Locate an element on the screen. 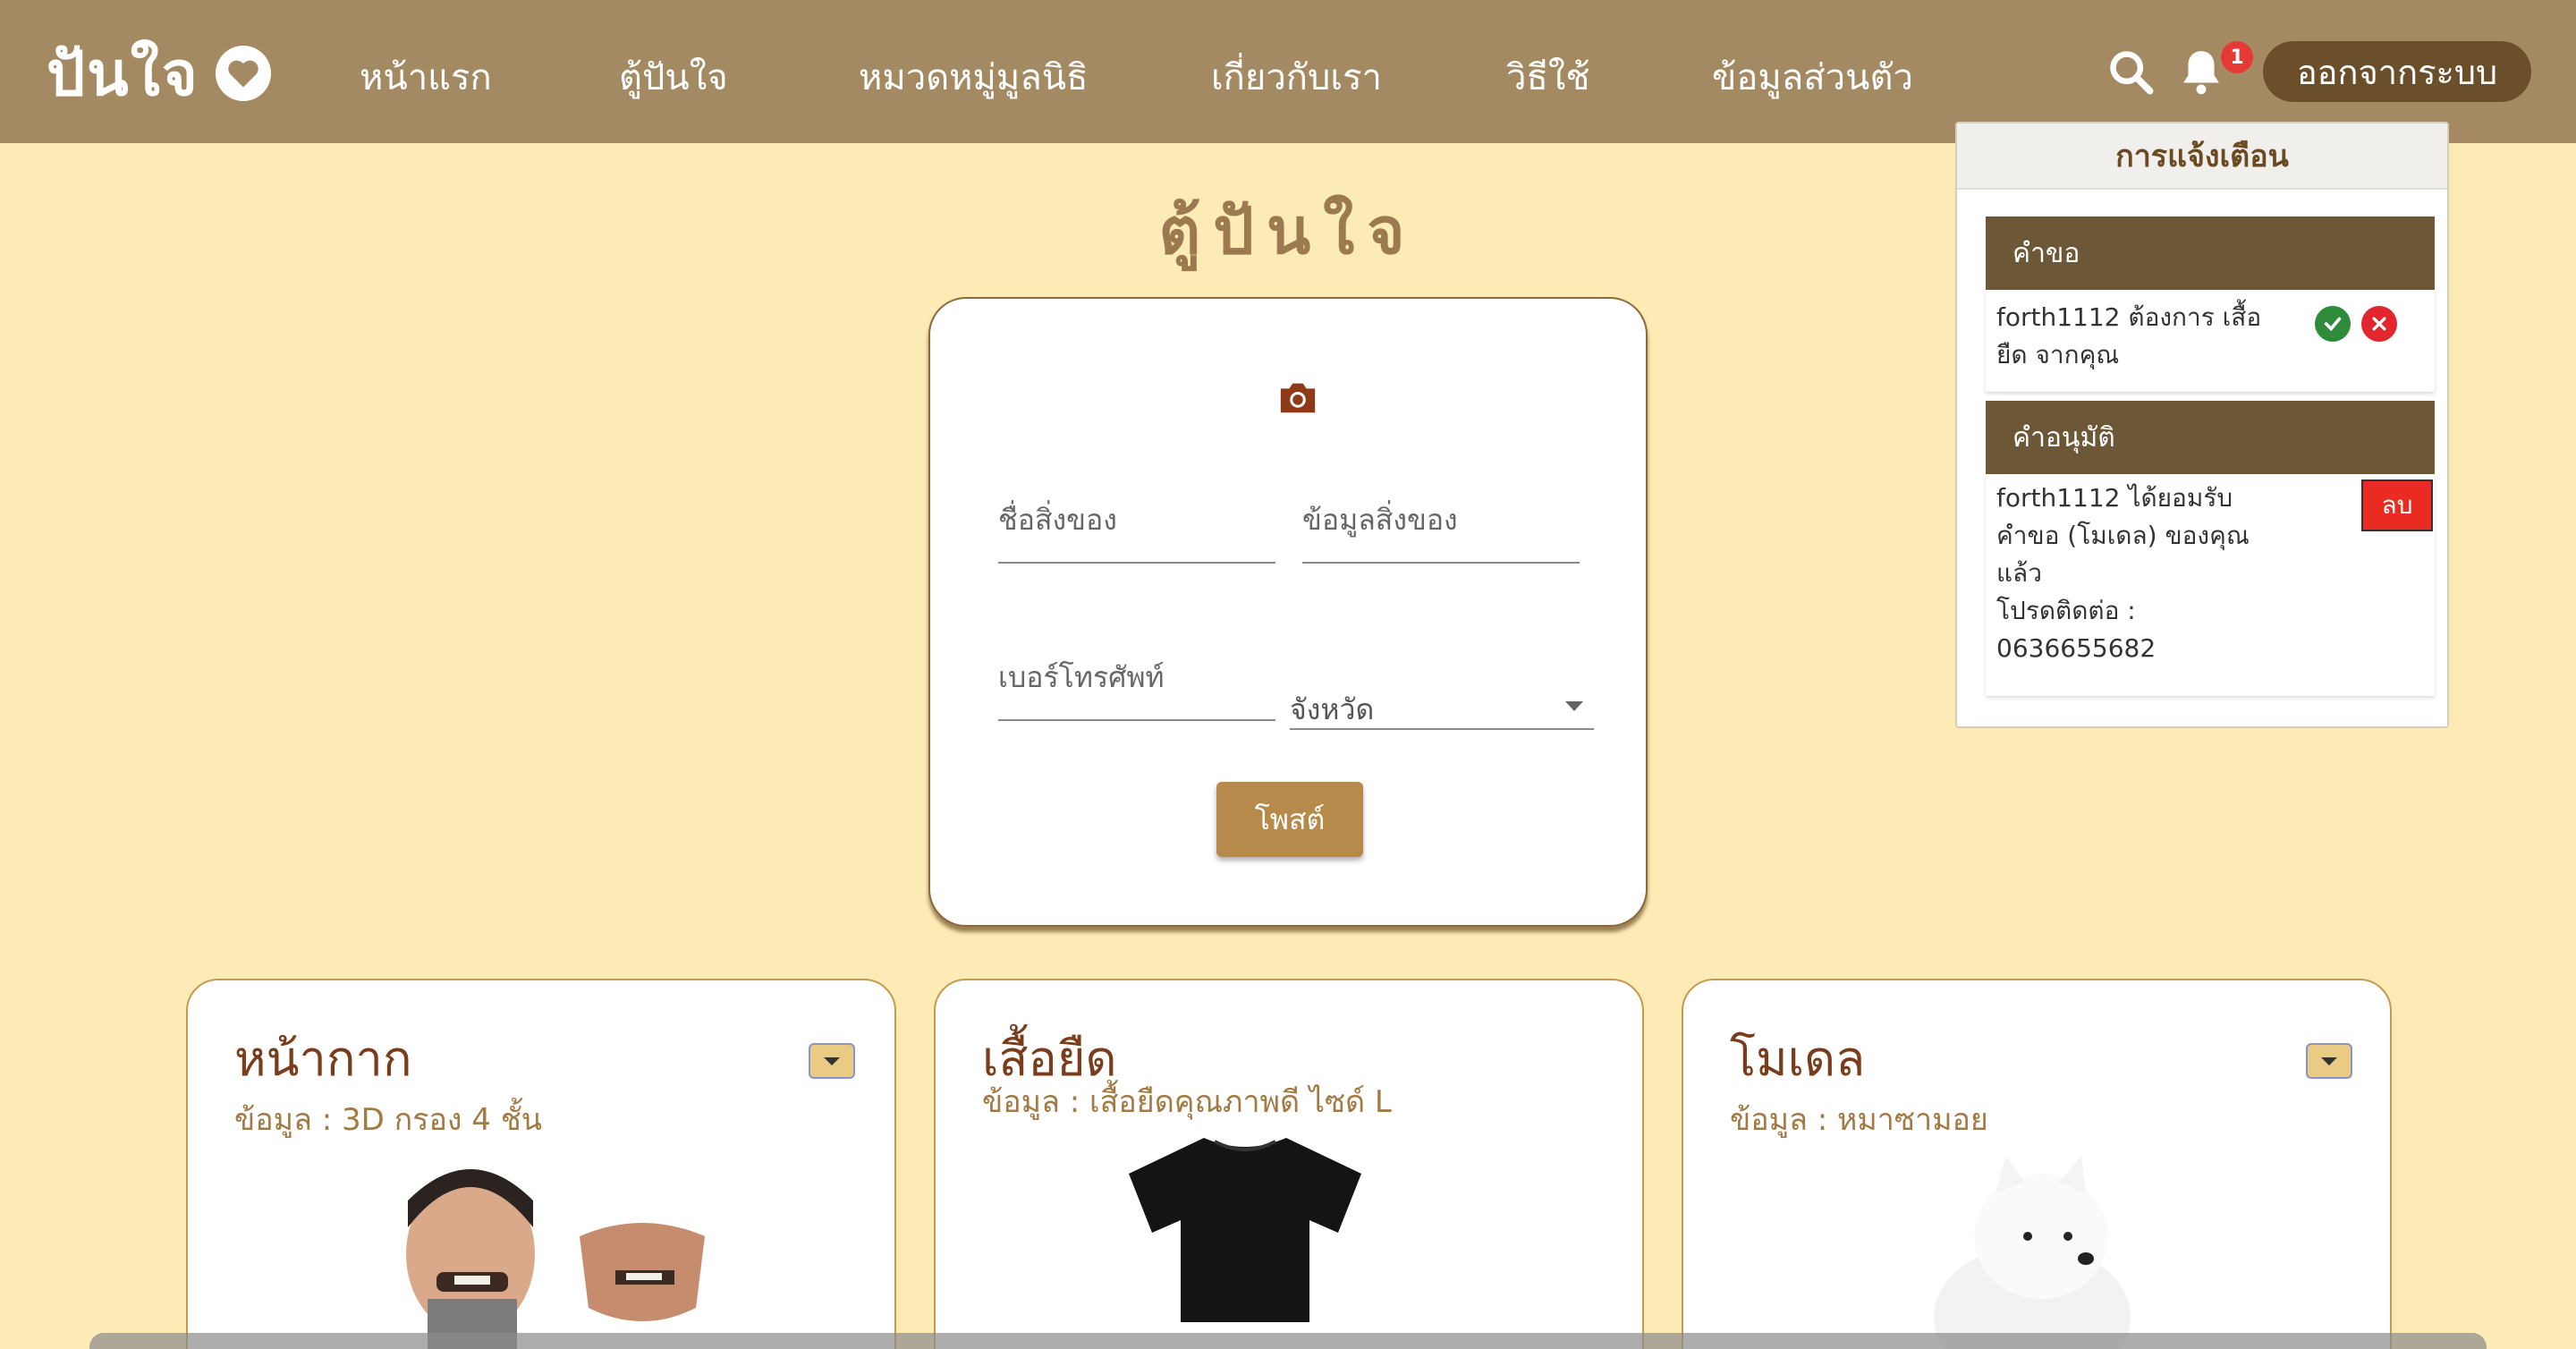  item-image-mask is located at coordinates (562, 1252).